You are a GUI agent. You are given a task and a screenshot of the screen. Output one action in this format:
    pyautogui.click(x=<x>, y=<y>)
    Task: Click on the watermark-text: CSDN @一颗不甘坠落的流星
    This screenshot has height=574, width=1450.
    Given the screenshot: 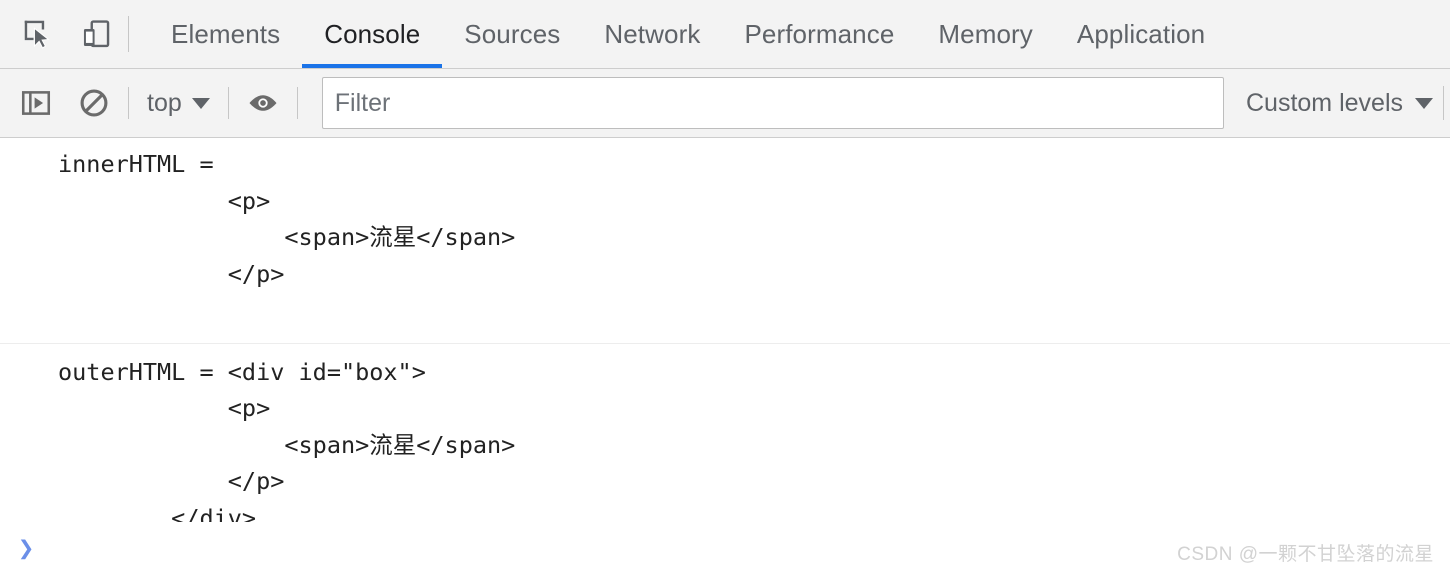 What is the action you would take?
    pyautogui.click(x=1305, y=554)
    